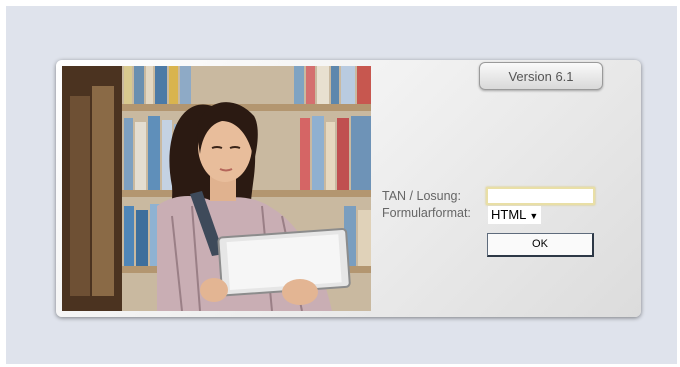 Image resolution: width=680 pixels, height=367 pixels. I want to click on tan-input, so click(540, 196).